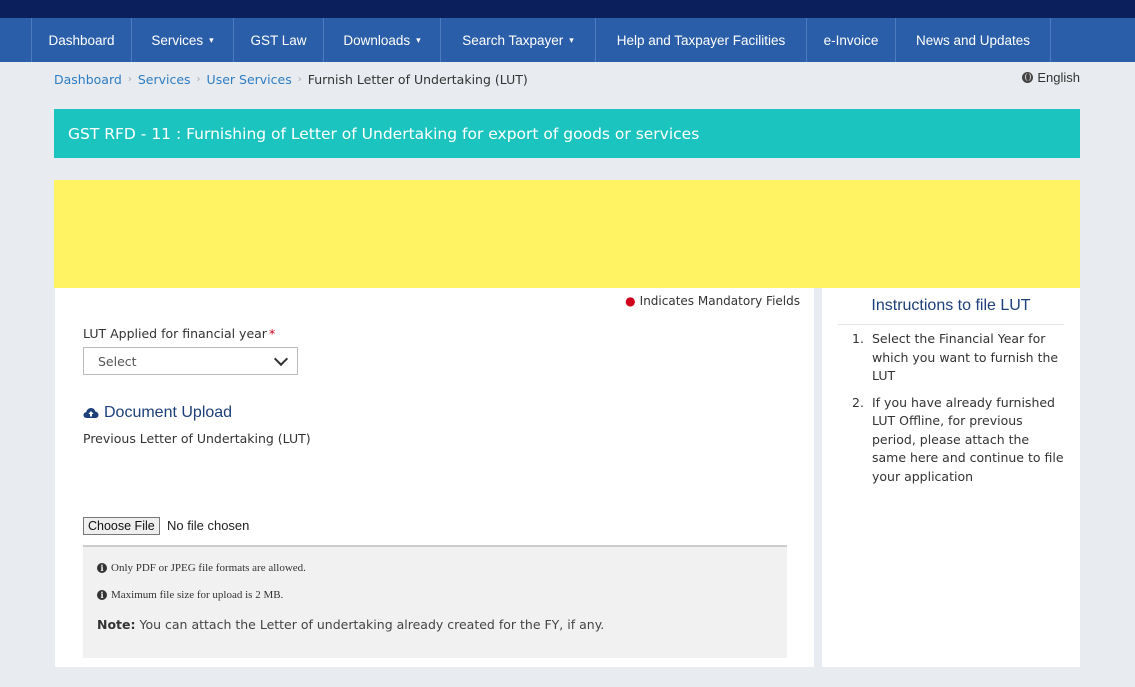 The width and height of the screenshot is (1135, 687). What do you see at coordinates (208, 525) in the screenshot?
I see `file-status: No file chosen` at bounding box center [208, 525].